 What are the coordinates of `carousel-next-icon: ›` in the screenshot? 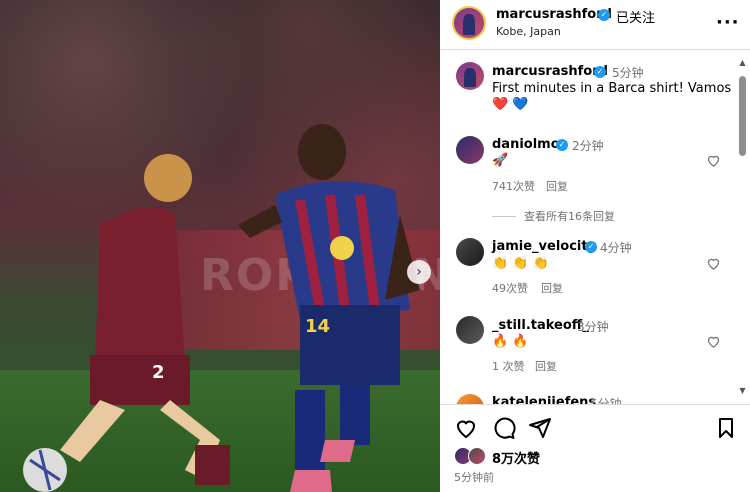 It's located at (419, 272).